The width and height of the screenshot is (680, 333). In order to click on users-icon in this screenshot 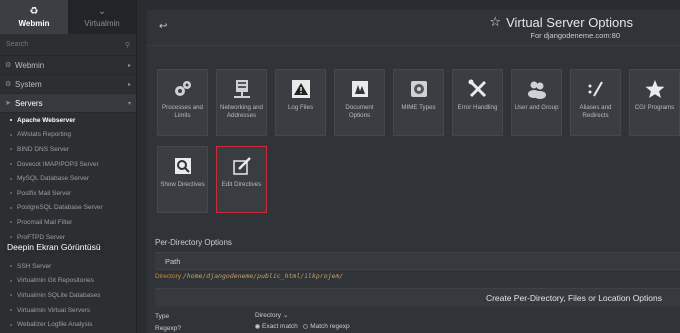, I will do `click(537, 89)`.